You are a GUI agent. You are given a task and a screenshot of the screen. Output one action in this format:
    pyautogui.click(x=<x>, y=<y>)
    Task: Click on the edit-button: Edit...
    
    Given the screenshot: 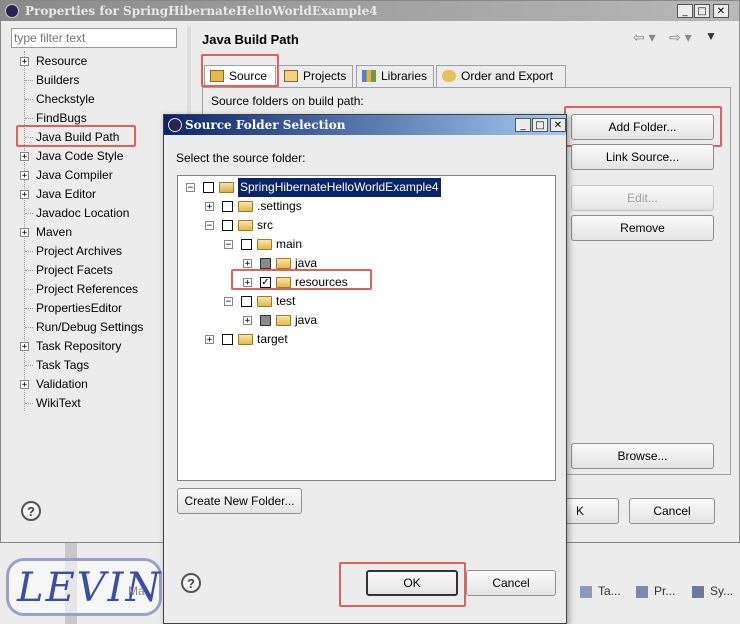 What is the action you would take?
    pyautogui.click(x=642, y=198)
    